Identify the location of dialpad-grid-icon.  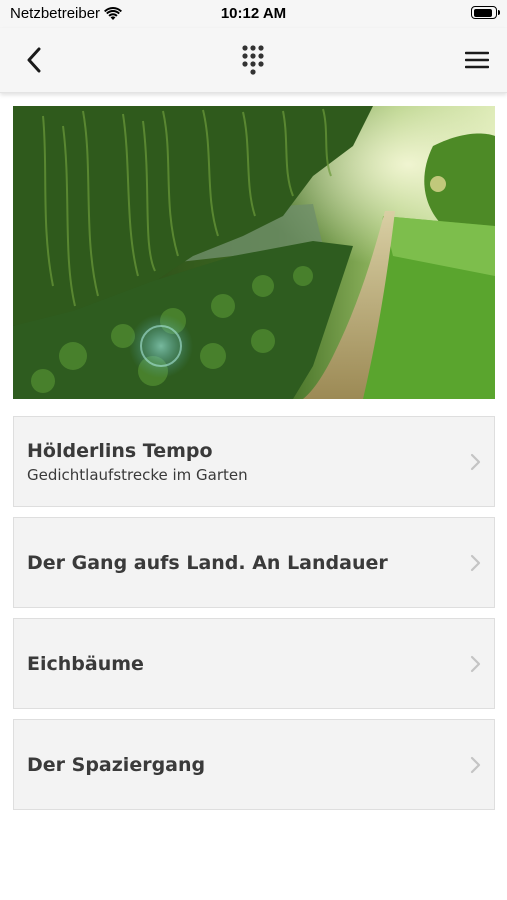
(253, 60).